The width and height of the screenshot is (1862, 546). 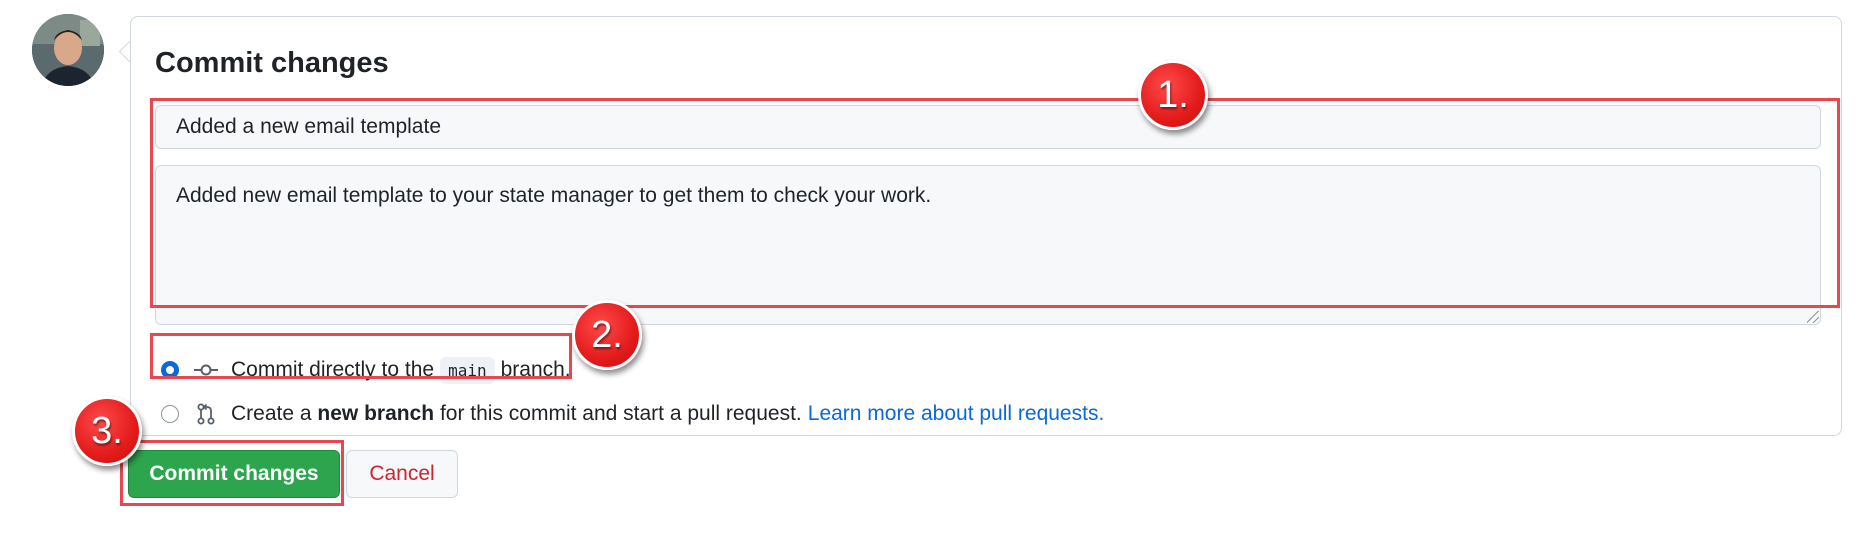 What do you see at coordinates (535, 369) in the screenshot?
I see `commit-direct-suffix: branch.` at bounding box center [535, 369].